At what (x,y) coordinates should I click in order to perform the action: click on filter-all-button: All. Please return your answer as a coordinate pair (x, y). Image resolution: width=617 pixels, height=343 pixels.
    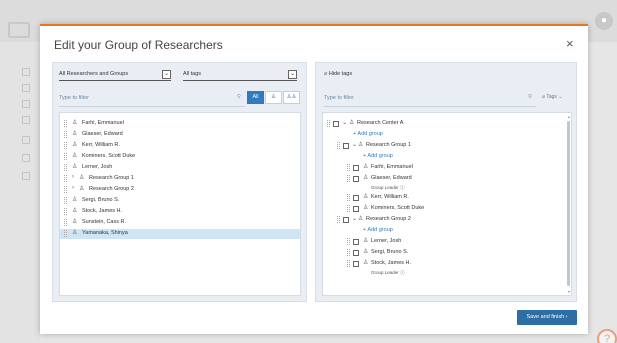
    Looking at the image, I should click on (255, 97).